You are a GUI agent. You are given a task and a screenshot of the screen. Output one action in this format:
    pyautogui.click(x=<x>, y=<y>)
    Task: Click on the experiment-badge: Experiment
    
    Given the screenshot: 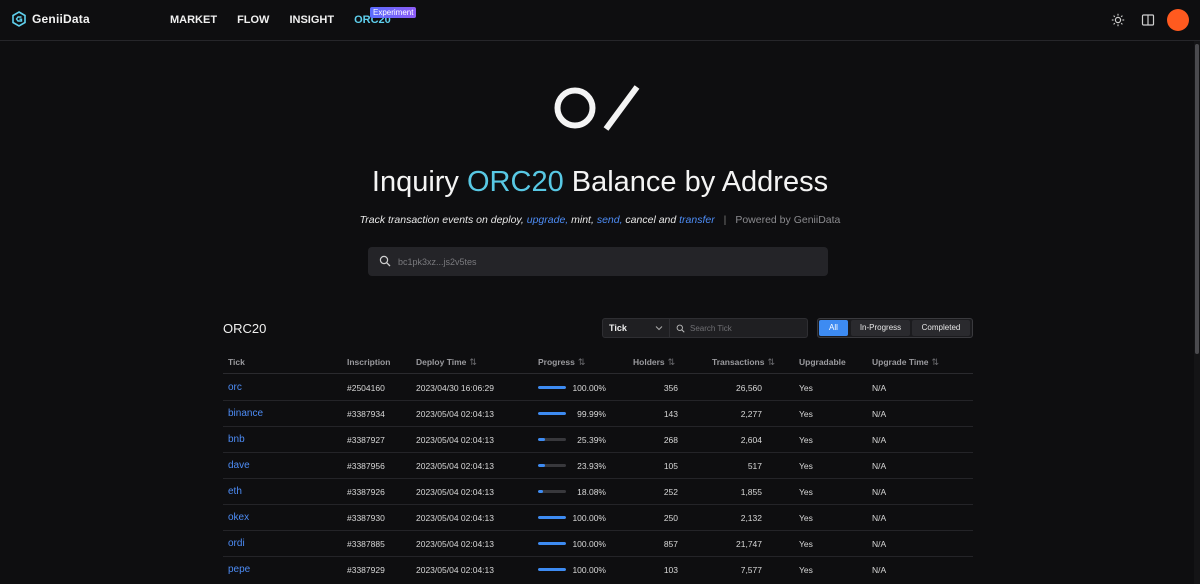 What is the action you would take?
    pyautogui.click(x=393, y=12)
    